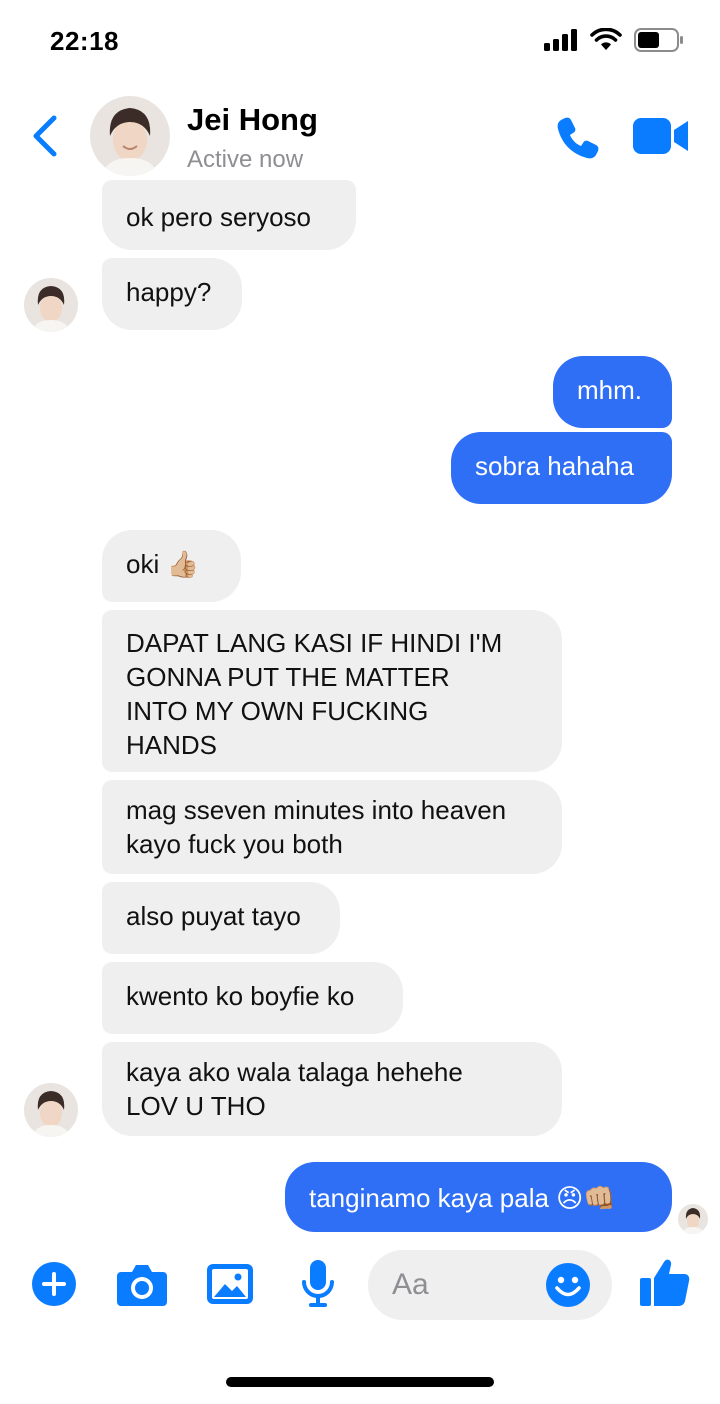  I want to click on message-line: INTO MY OWN FUCKING, so click(277, 711).